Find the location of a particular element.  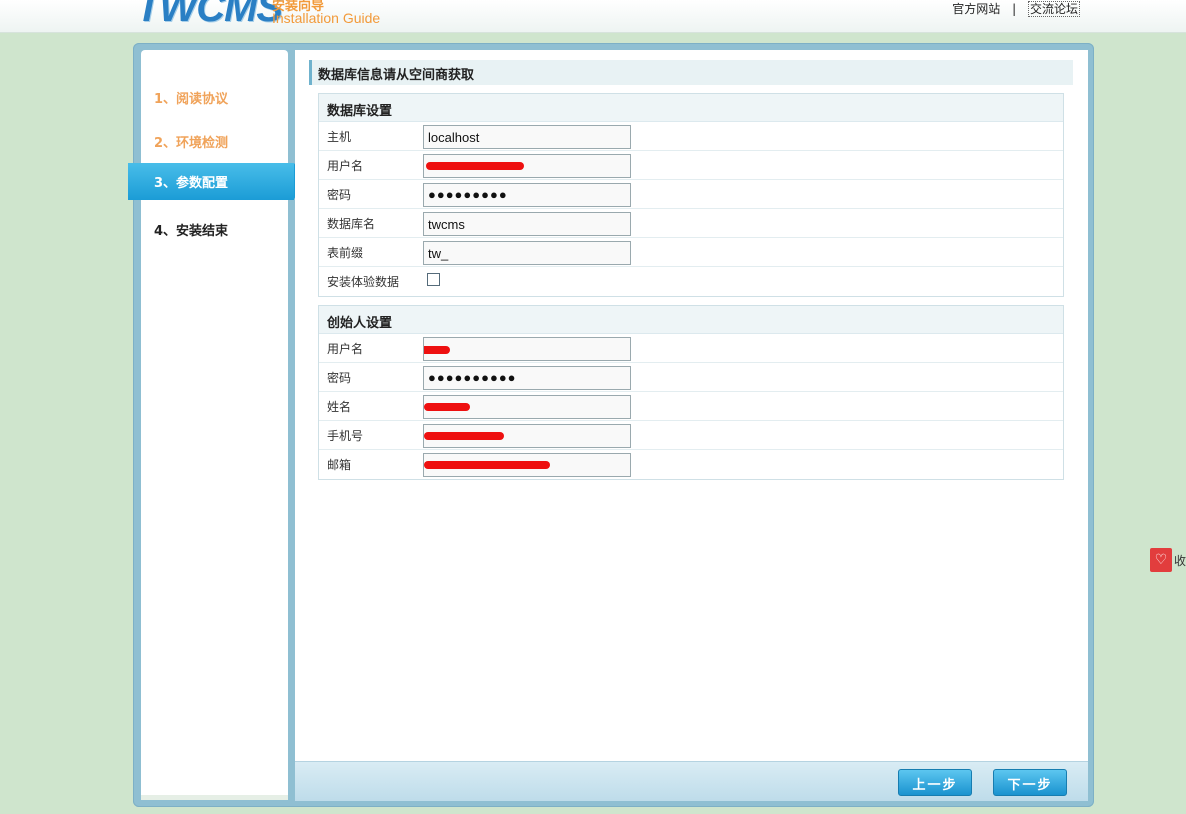

db-host-input: localhost is located at coordinates (527, 137).